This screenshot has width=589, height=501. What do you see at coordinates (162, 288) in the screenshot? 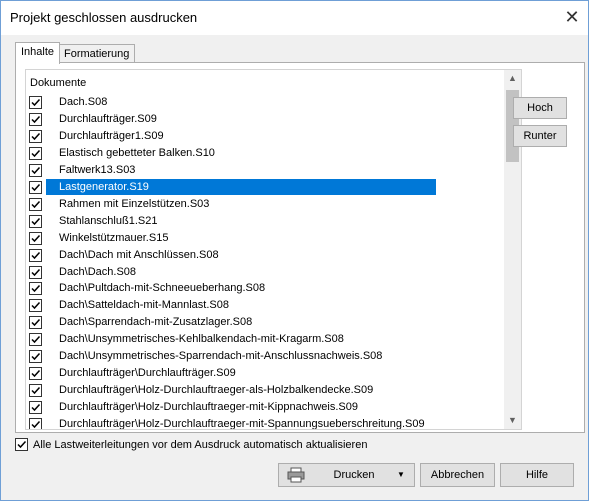
I see `list-item-label: Dach\Pultdach-mit-Schneeueberhang.S08` at bounding box center [162, 288].